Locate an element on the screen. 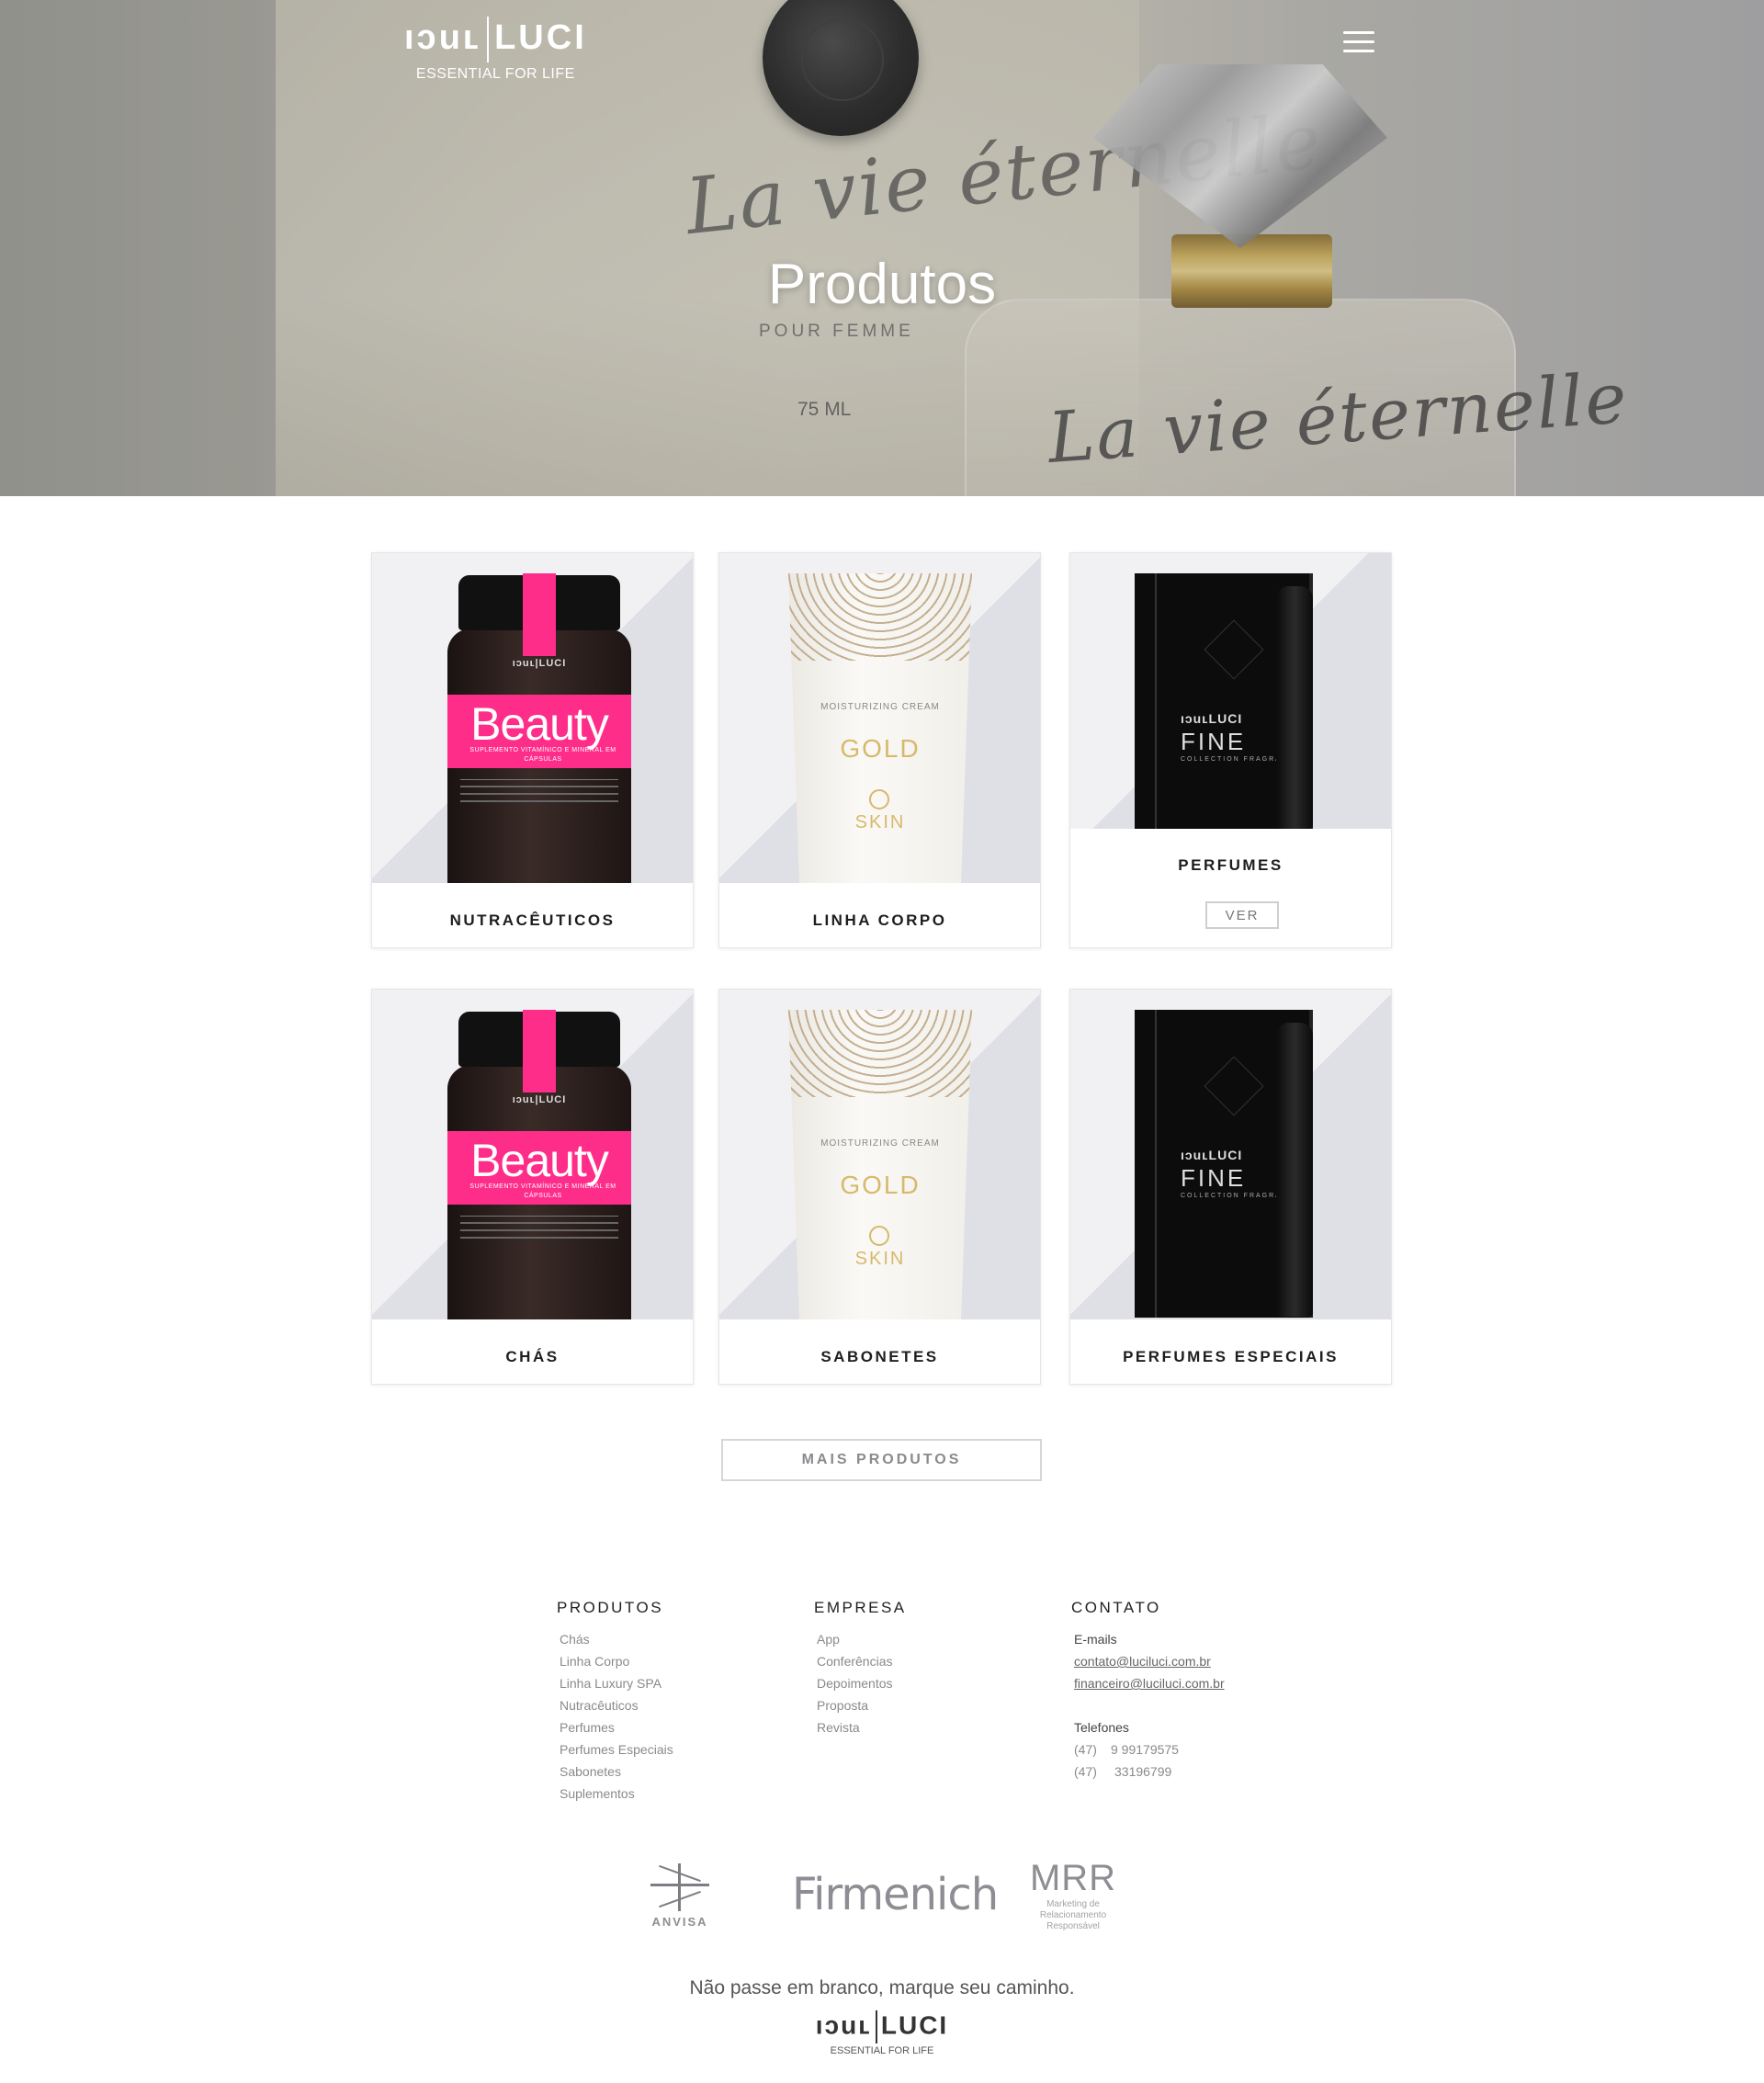  footer-logo: ıɔuʟ LUCI ESSENTIAL FOR LIFE is located at coordinates (882, 2033).